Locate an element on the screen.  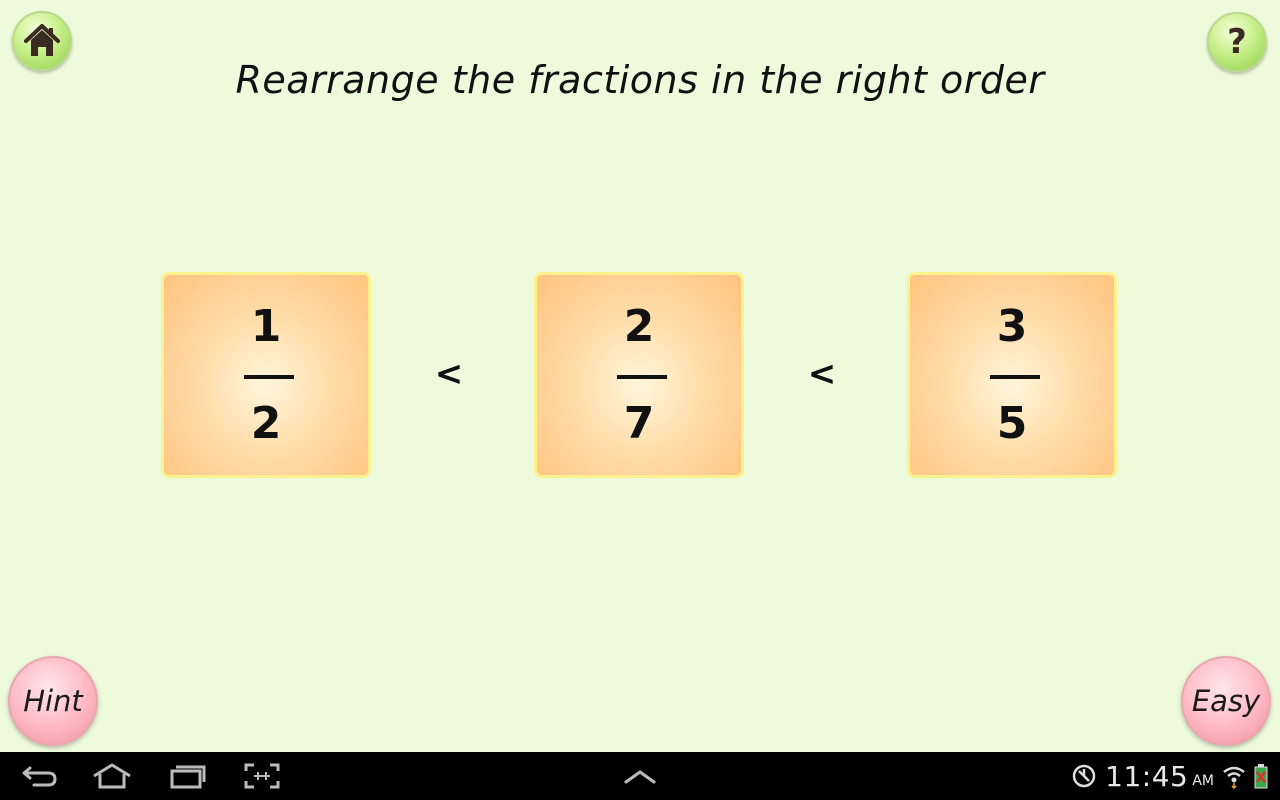
difficulty-label: Easy is located at coordinates (1226, 701).